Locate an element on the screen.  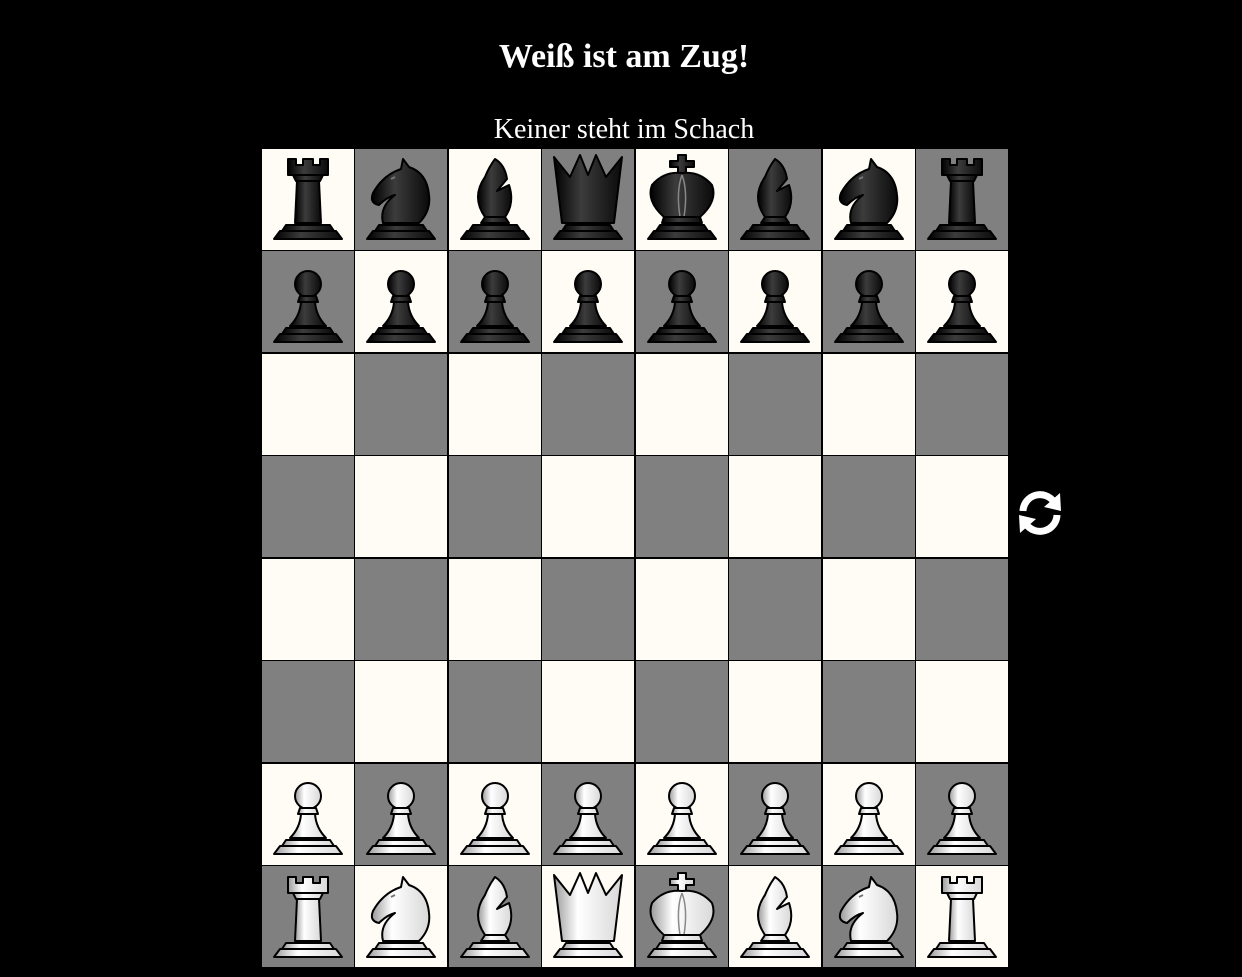
square-h1 is located at coordinates (962, 916).